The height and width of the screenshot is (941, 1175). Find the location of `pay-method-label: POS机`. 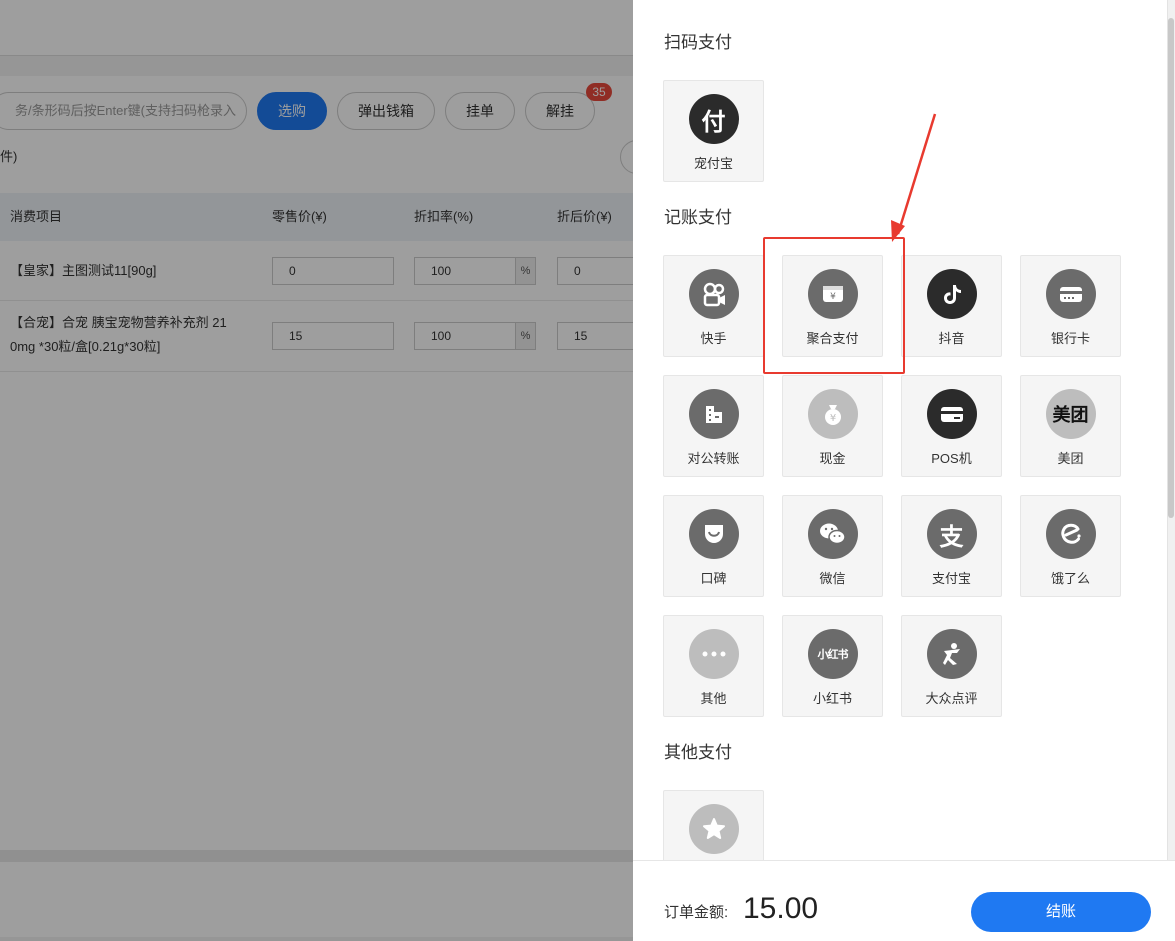

pay-method-label: POS机 is located at coordinates (951, 458).